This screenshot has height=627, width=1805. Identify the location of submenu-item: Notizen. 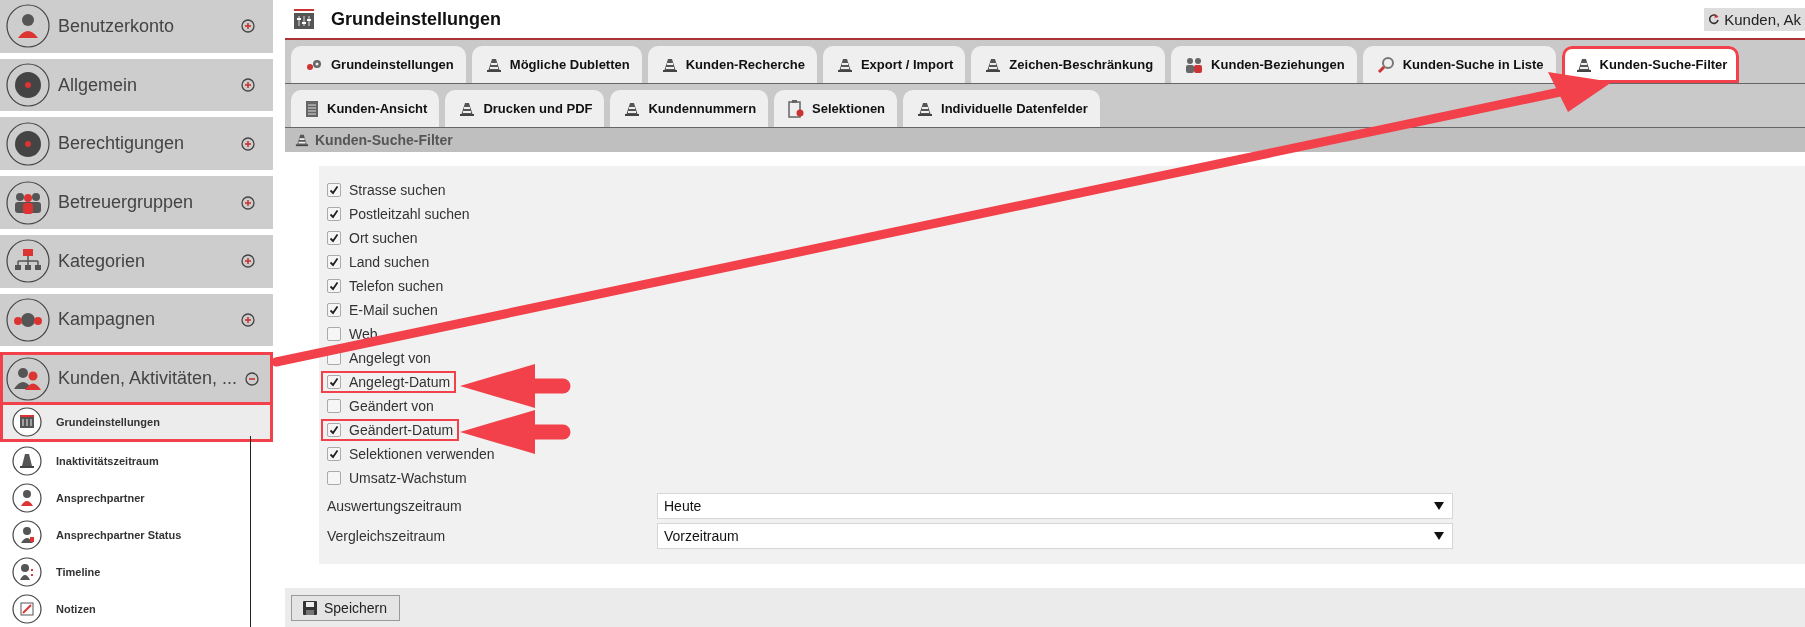
(136, 608).